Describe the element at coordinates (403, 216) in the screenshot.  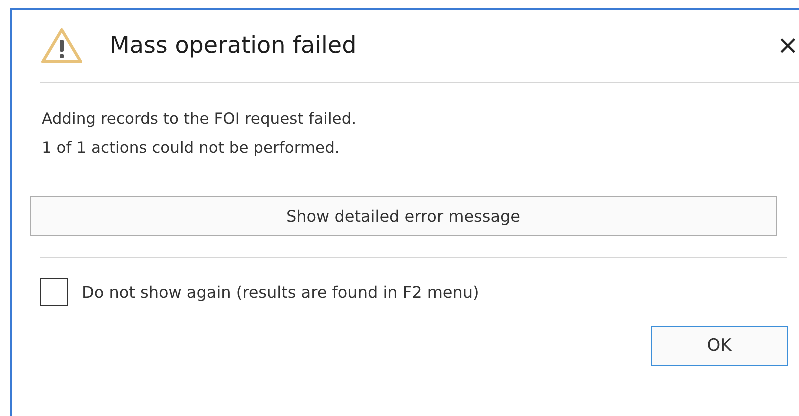
I see `details-button: Show detailed error message` at that location.